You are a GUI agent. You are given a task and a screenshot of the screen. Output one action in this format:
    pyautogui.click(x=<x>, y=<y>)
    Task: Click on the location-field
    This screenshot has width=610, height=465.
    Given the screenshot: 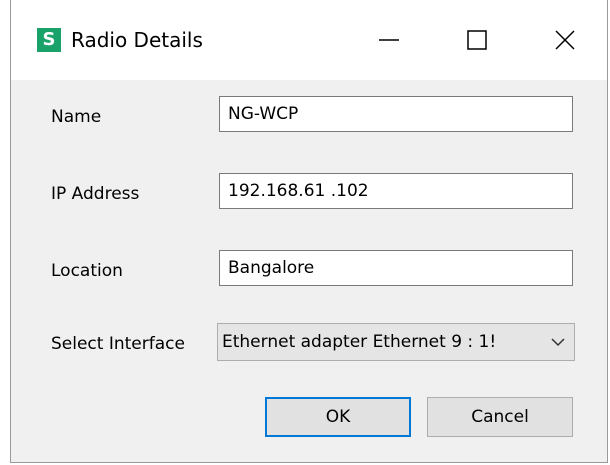 What is the action you would take?
    pyautogui.click(x=396, y=268)
    